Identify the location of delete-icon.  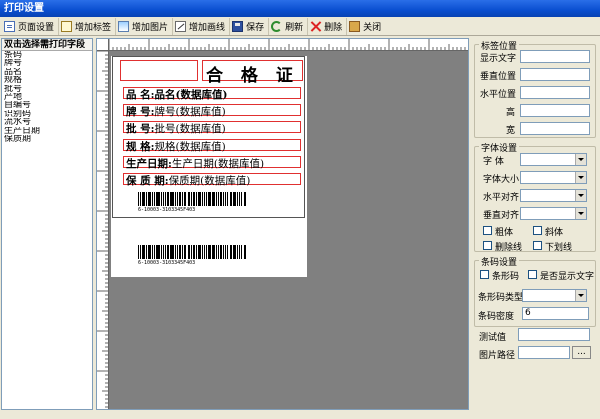
(315, 26).